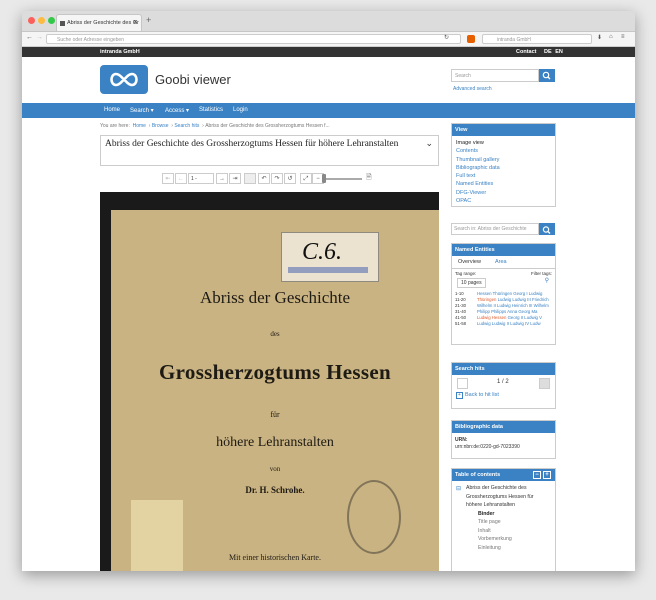 This screenshot has width=656, height=600. I want to click on download-icon: ⬇, so click(599, 37).